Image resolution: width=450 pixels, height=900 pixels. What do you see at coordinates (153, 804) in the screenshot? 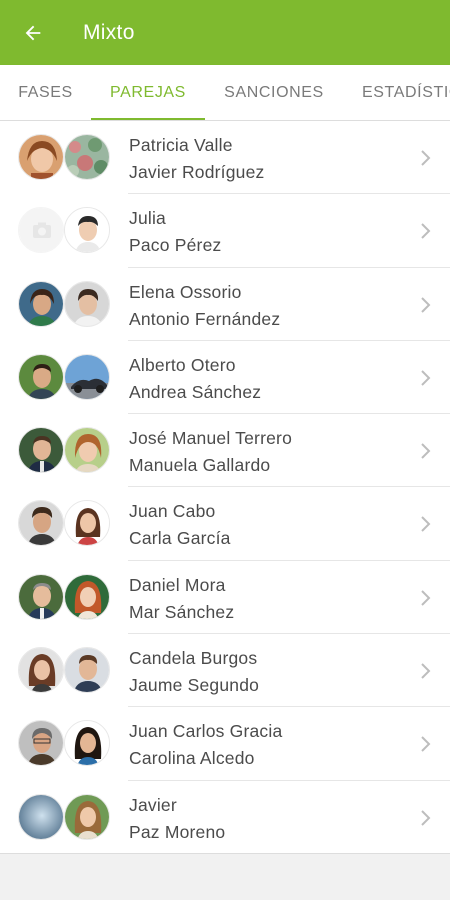
I see `player-one-name: Javier` at bounding box center [153, 804].